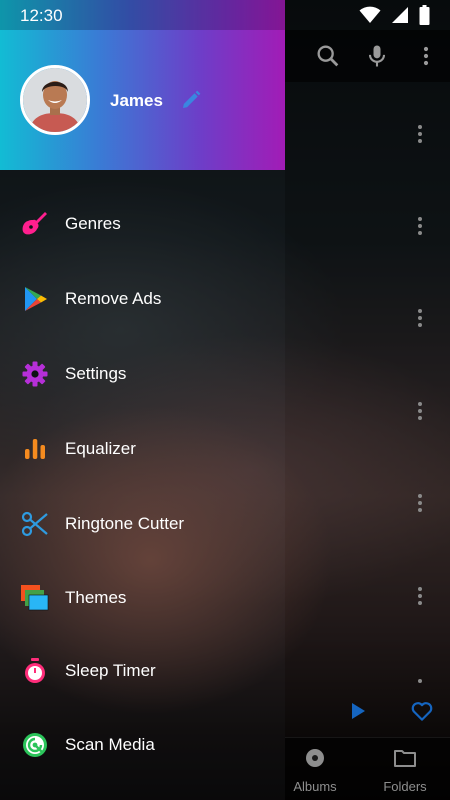 The width and height of the screenshot is (450, 800). Describe the element at coordinates (55, 100) in the screenshot. I see `avatar` at that location.